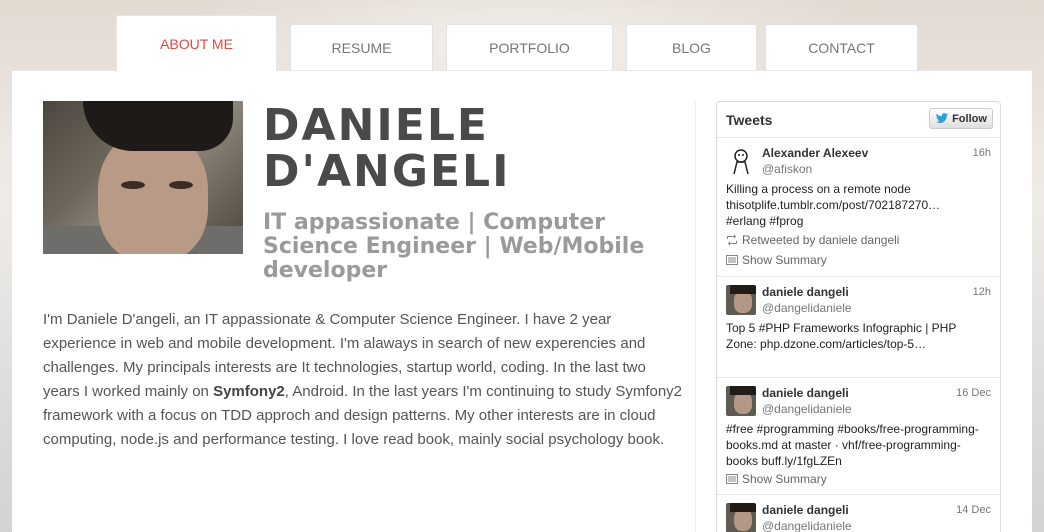 The image size is (1044, 532). I want to click on retweet-icon, so click(732, 240).